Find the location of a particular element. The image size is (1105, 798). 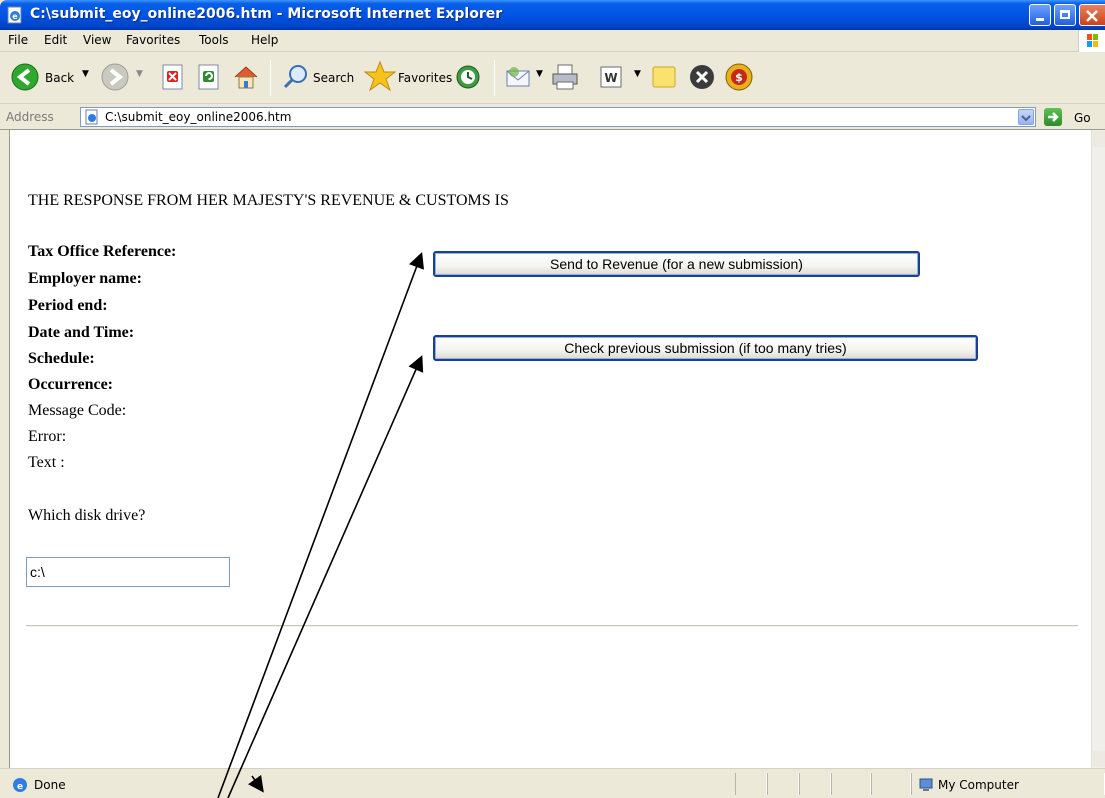

restore-icon is located at coordinates (1065, 14).